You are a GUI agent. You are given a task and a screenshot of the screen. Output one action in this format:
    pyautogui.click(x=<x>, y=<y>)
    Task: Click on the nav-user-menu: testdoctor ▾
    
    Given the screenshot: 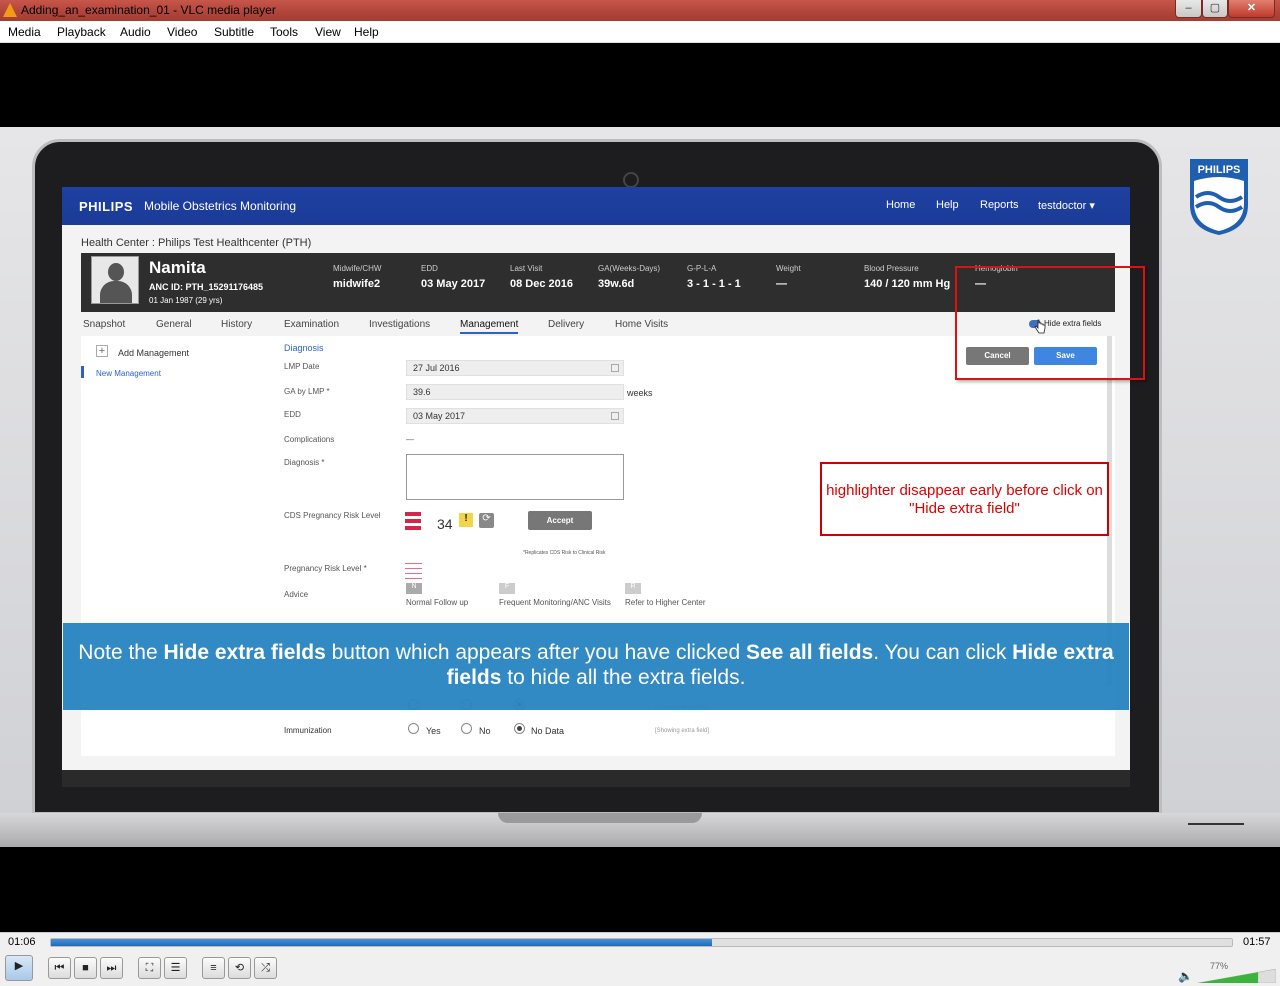 What is the action you would take?
    pyautogui.click(x=1066, y=205)
    